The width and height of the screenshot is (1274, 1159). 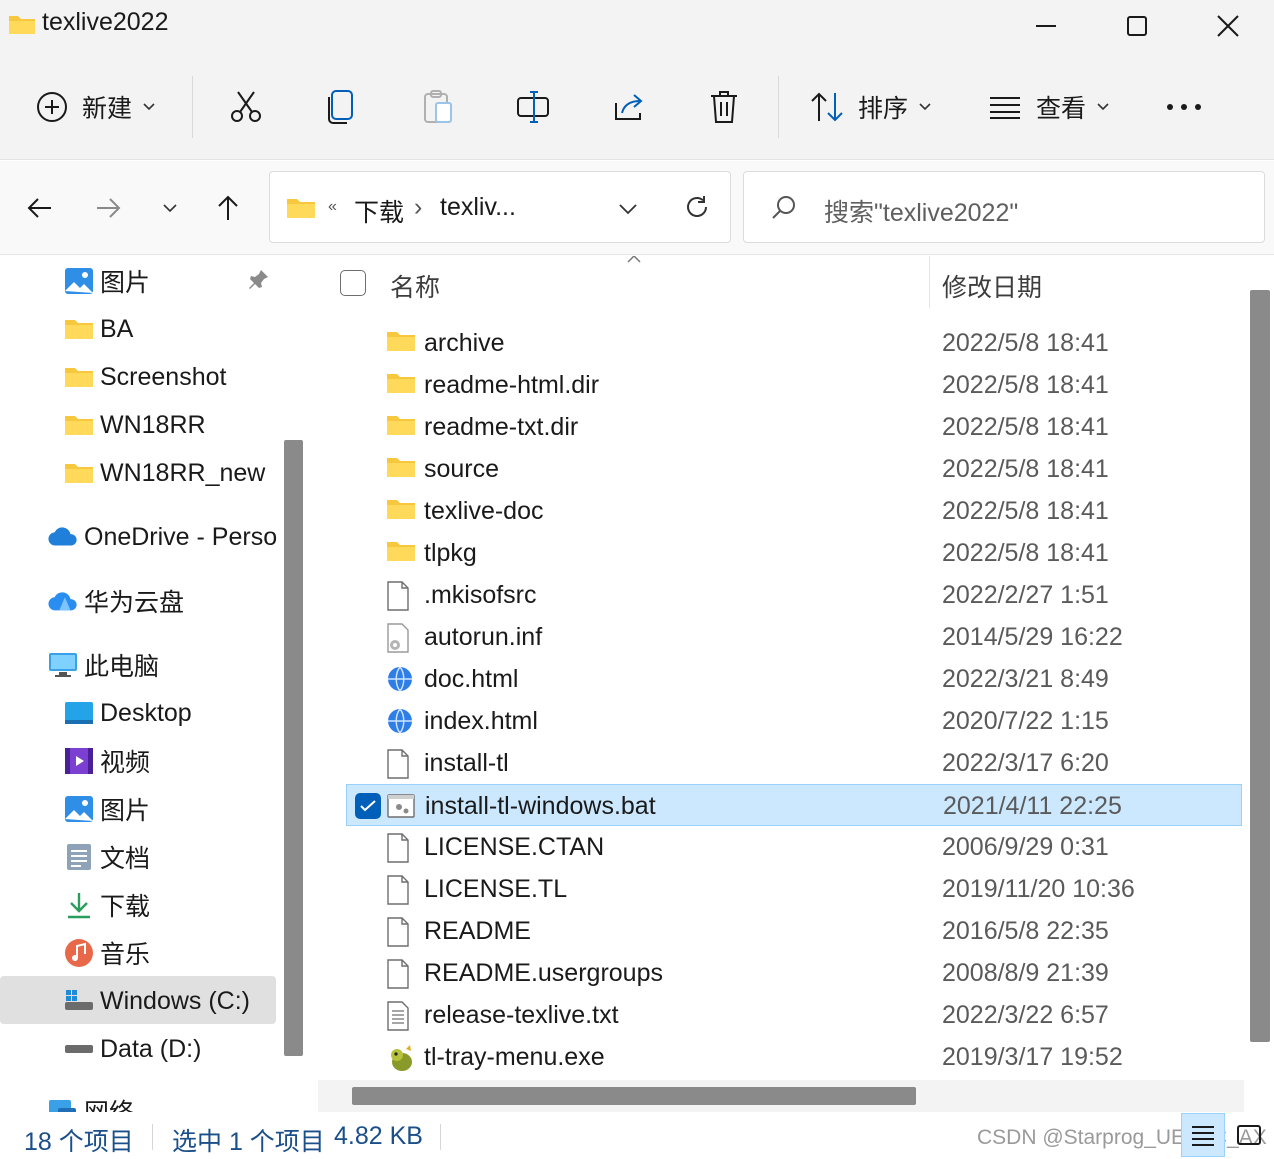 What do you see at coordinates (91, 1100) in the screenshot?
I see `sidebar-item-network: 网络` at bounding box center [91, 1100].